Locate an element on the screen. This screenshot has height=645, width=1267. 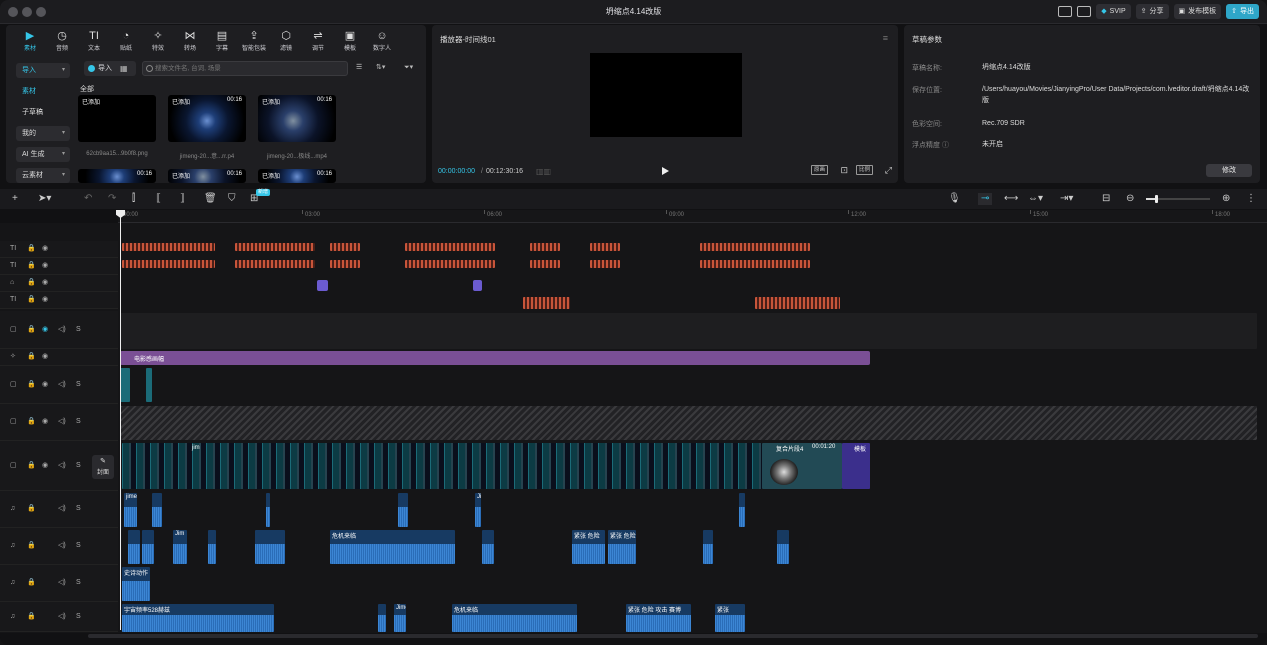
audio-clip: 紧张 危险 攻击 赛博 is located at coordinates (658, 618).